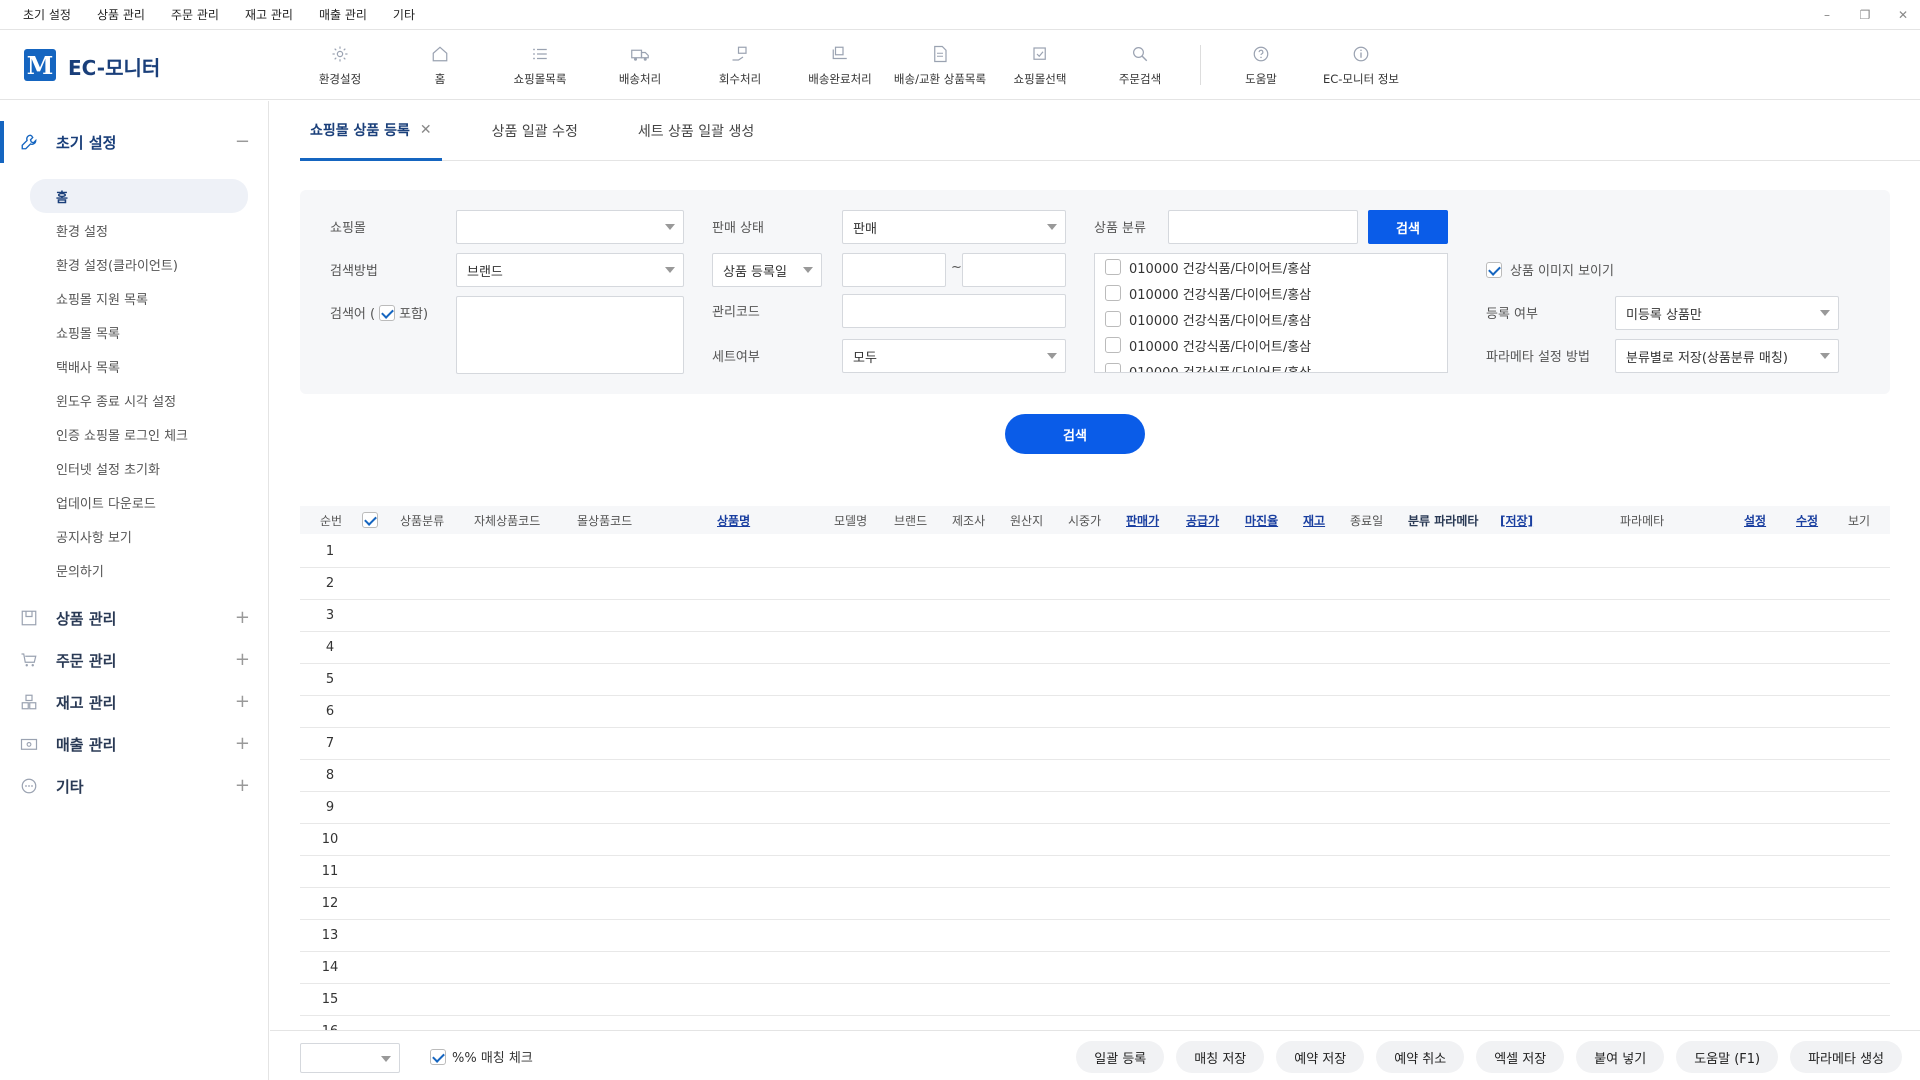  What do you see at coordinates (134, 142) in the screenshot?
I see `sidebar-section-initial-setup: 초기 설정 −` at bounding box center [134, 142].